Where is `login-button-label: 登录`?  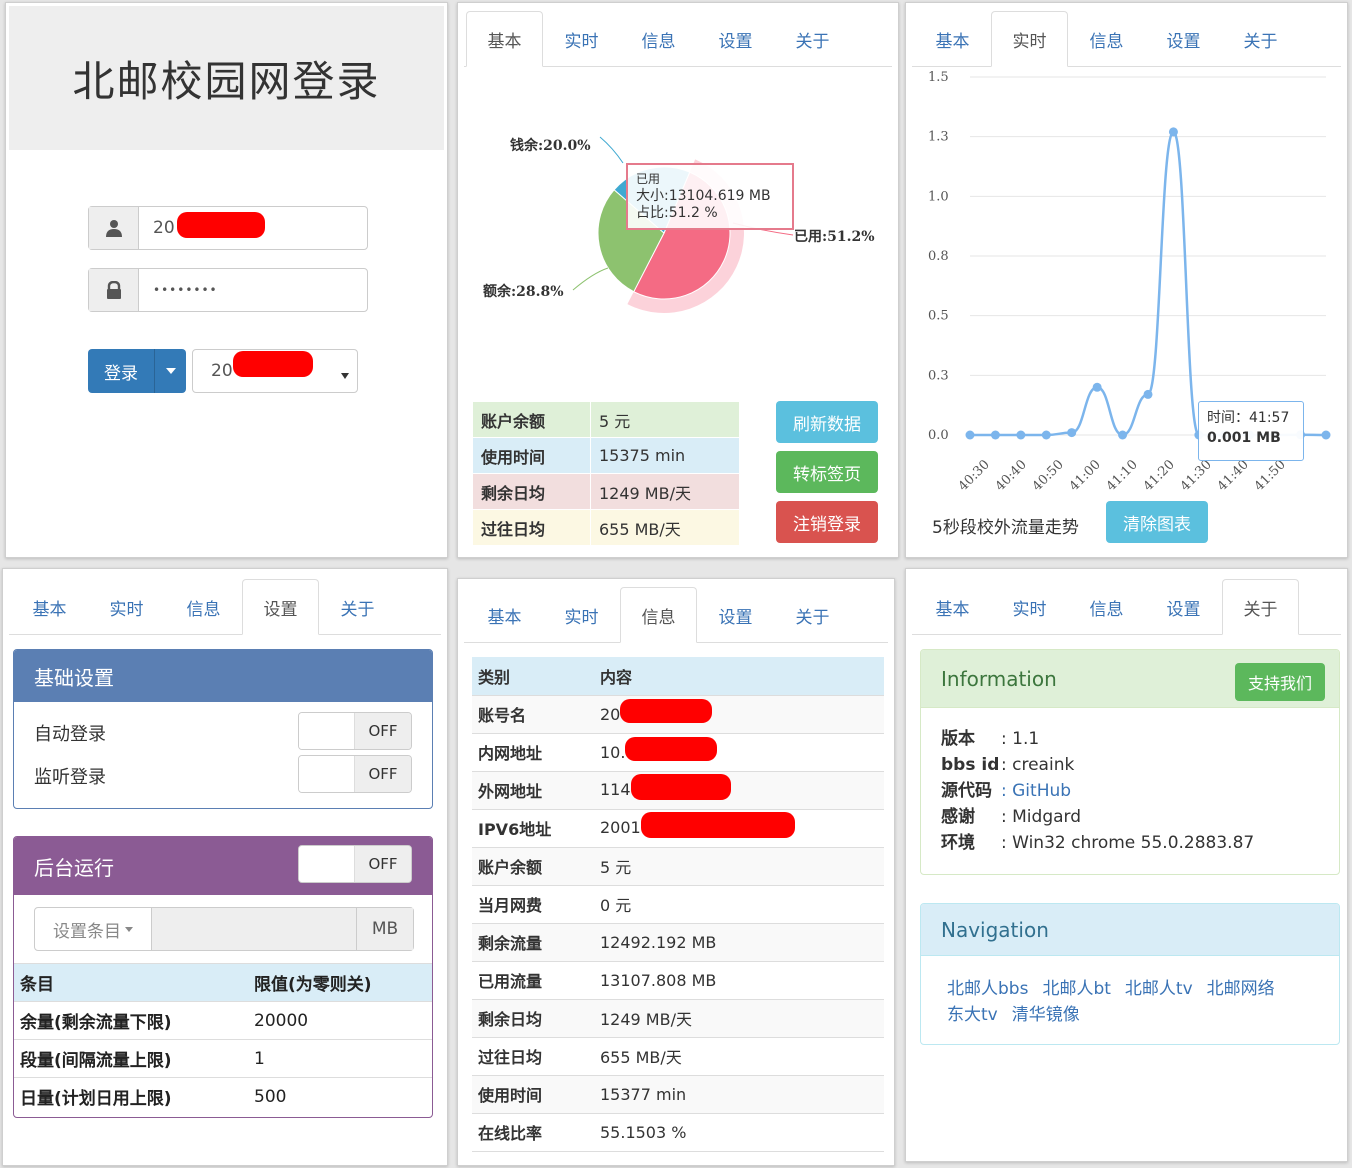 login-button-label: 登录 is located at coordinates (121, 371).